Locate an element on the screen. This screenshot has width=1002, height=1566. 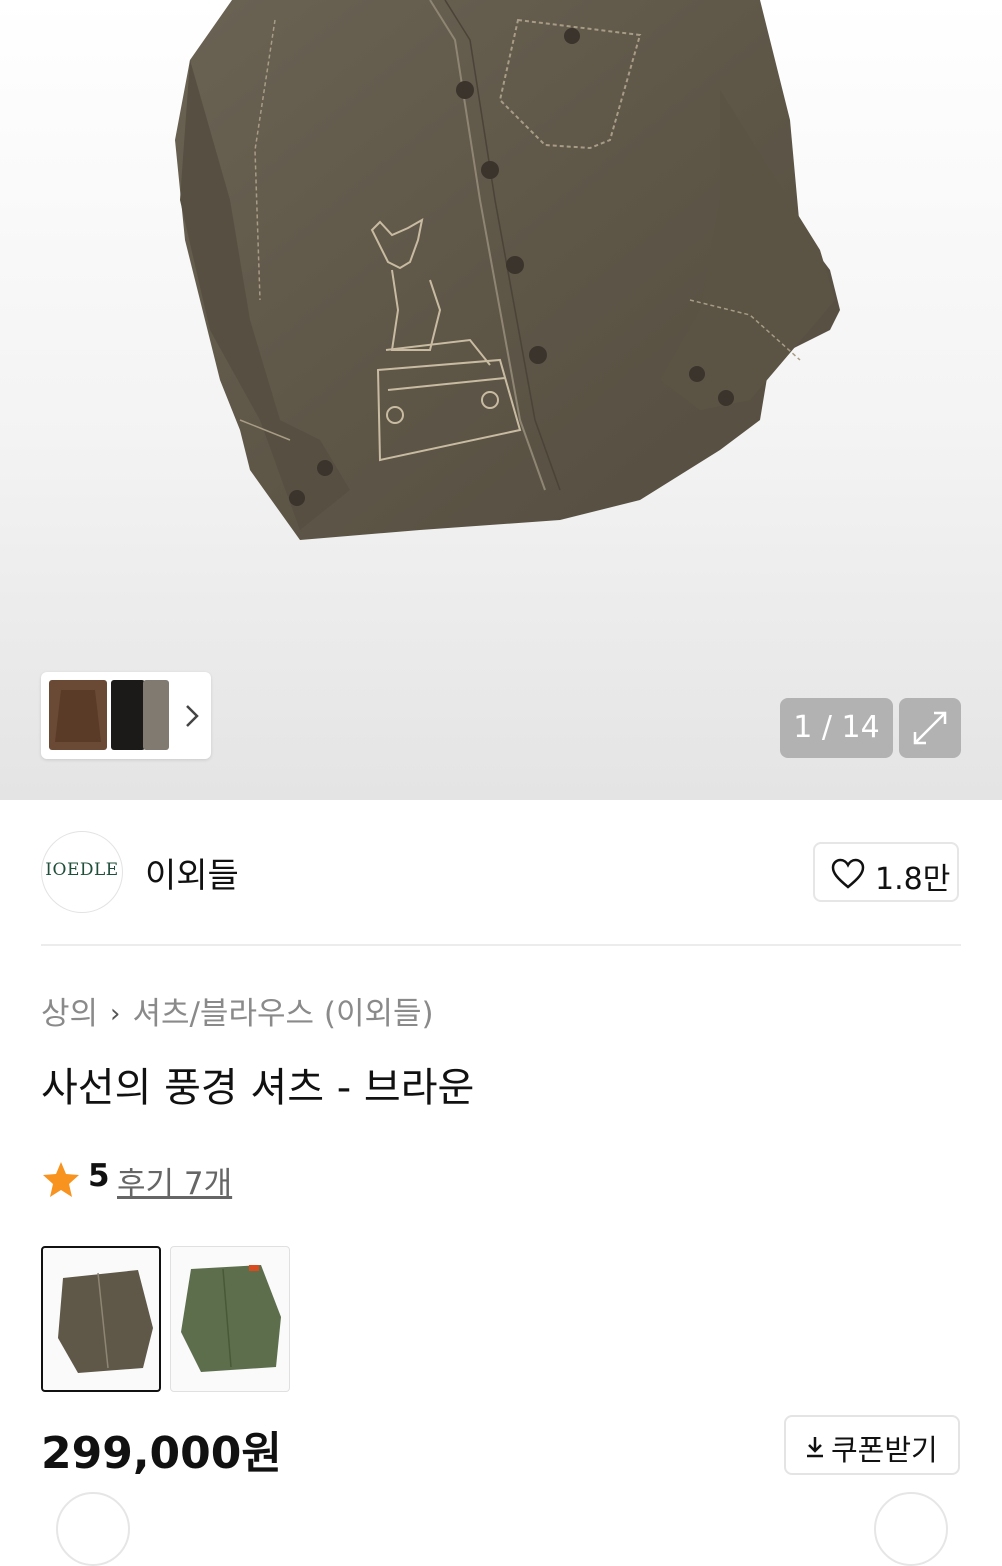
divider is located at coordinates (501, 945).